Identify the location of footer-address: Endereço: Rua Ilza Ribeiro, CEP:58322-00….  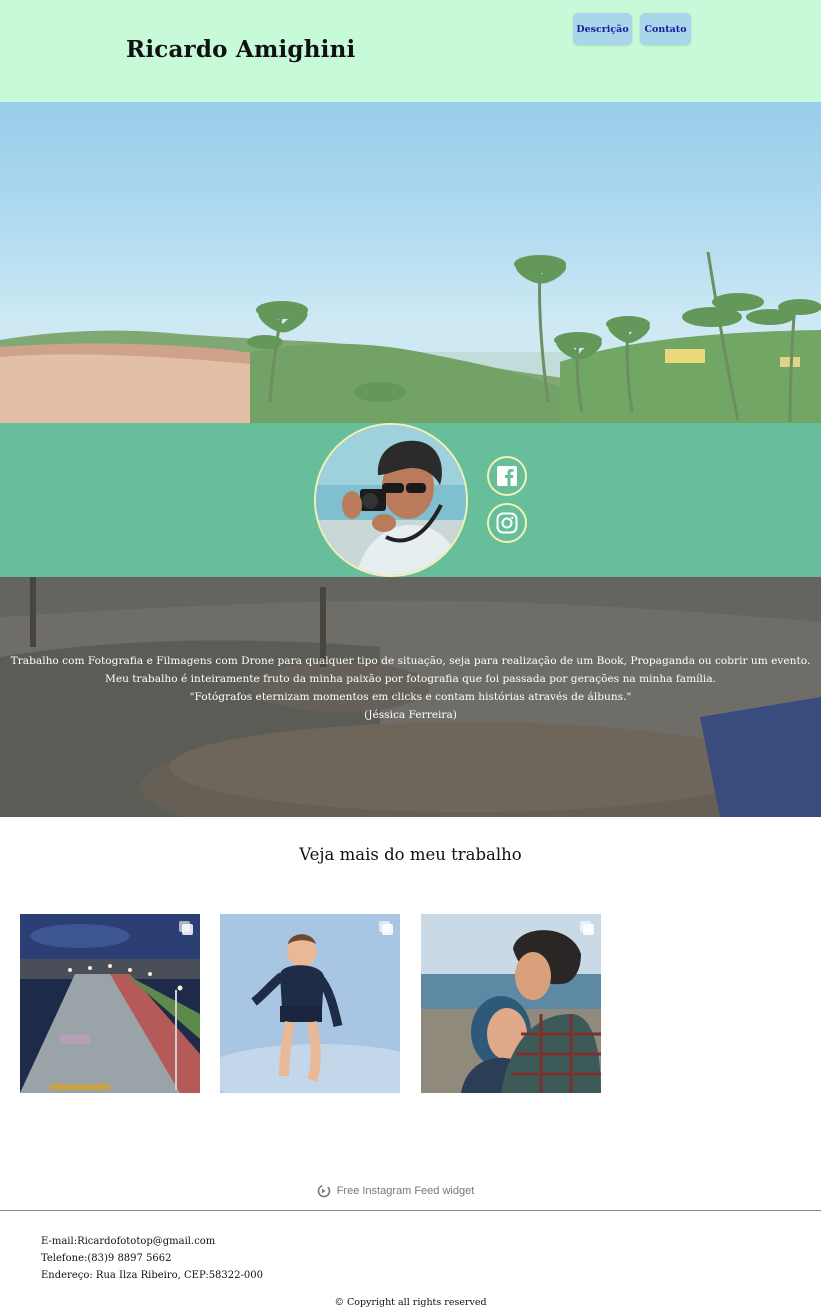
(152, 1275).